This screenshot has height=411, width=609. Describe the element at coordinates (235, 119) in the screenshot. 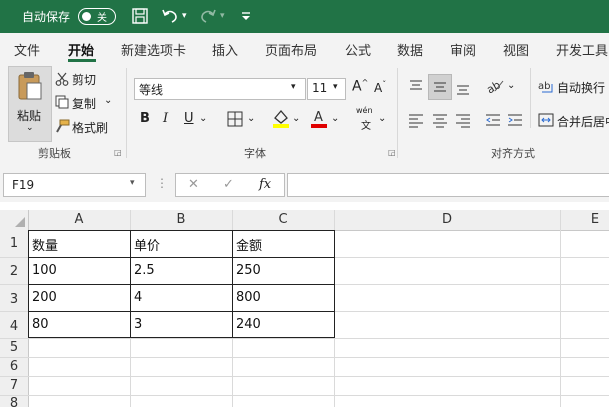

I see `borders-icon` at that location.